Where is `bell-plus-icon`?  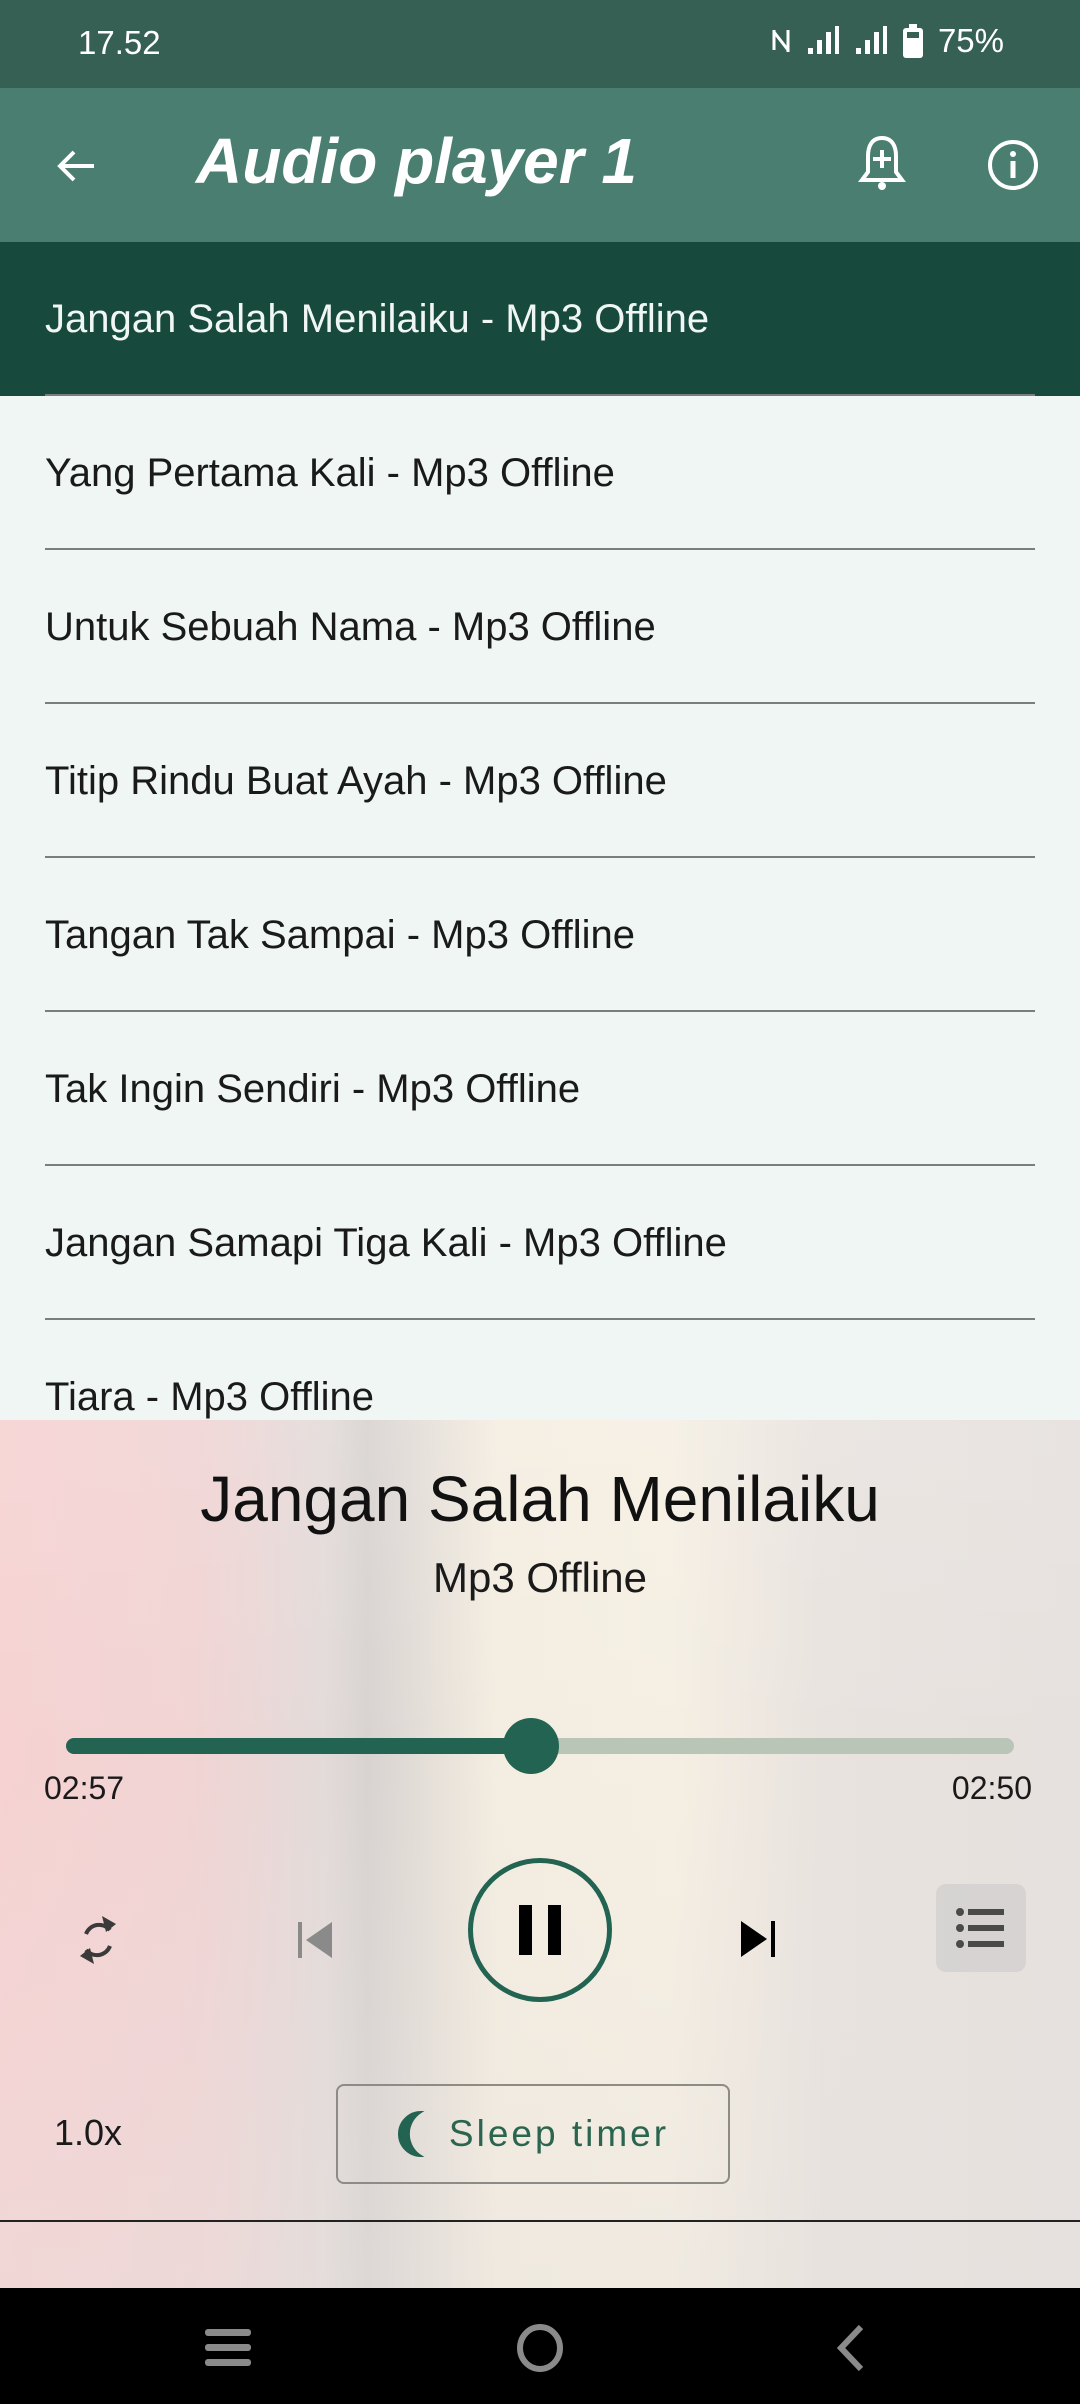
bell-plus-icon is located at coordinates (882, 162).